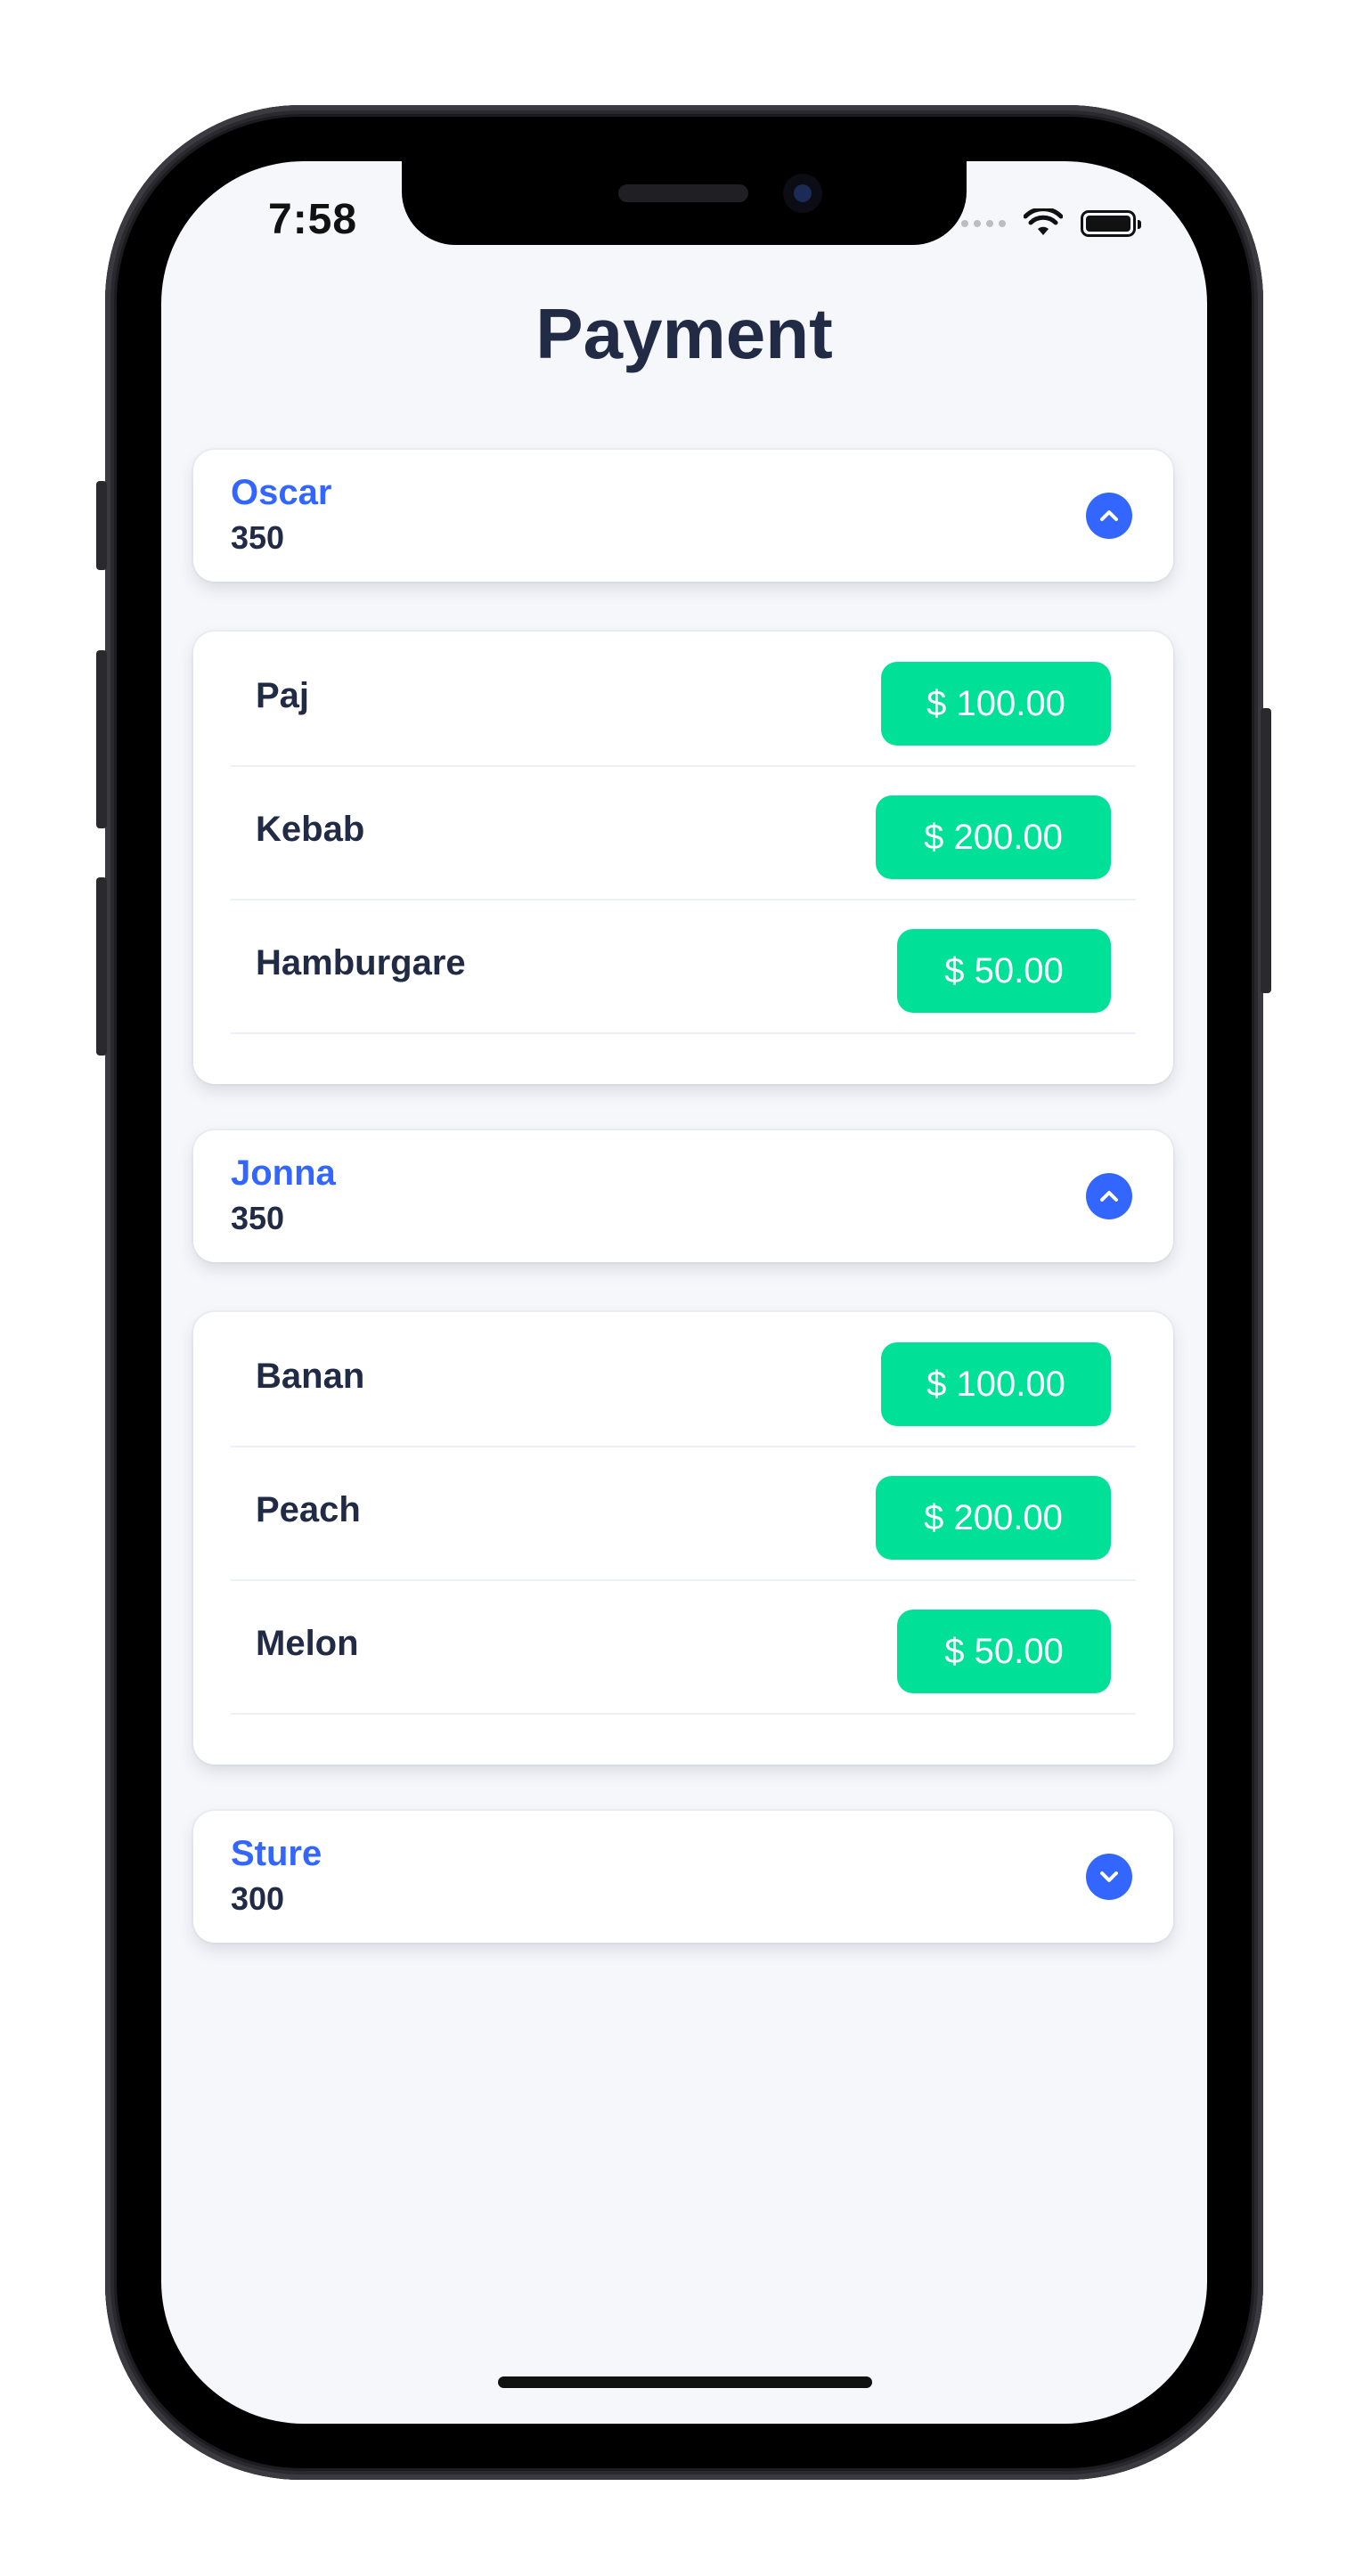 Image resolution: width=1363 pixels, height=2576 pixels. What do you see at coordinates (684, 203) in the screenshot?
I see `notch` at bounding box center [684, 203].